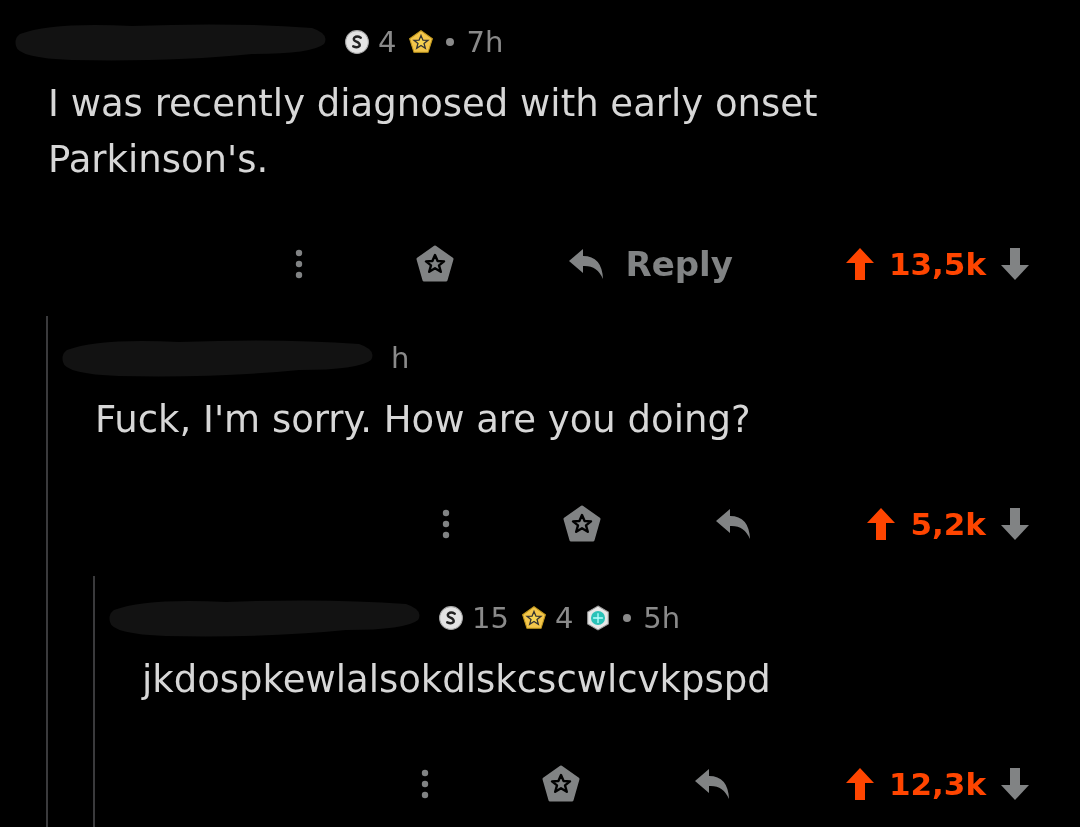 This screenshot has height=827, width=1080. Describe the element at coordinates (650, 264) in the screenshot. I see `reply-button: Reply` at that location.